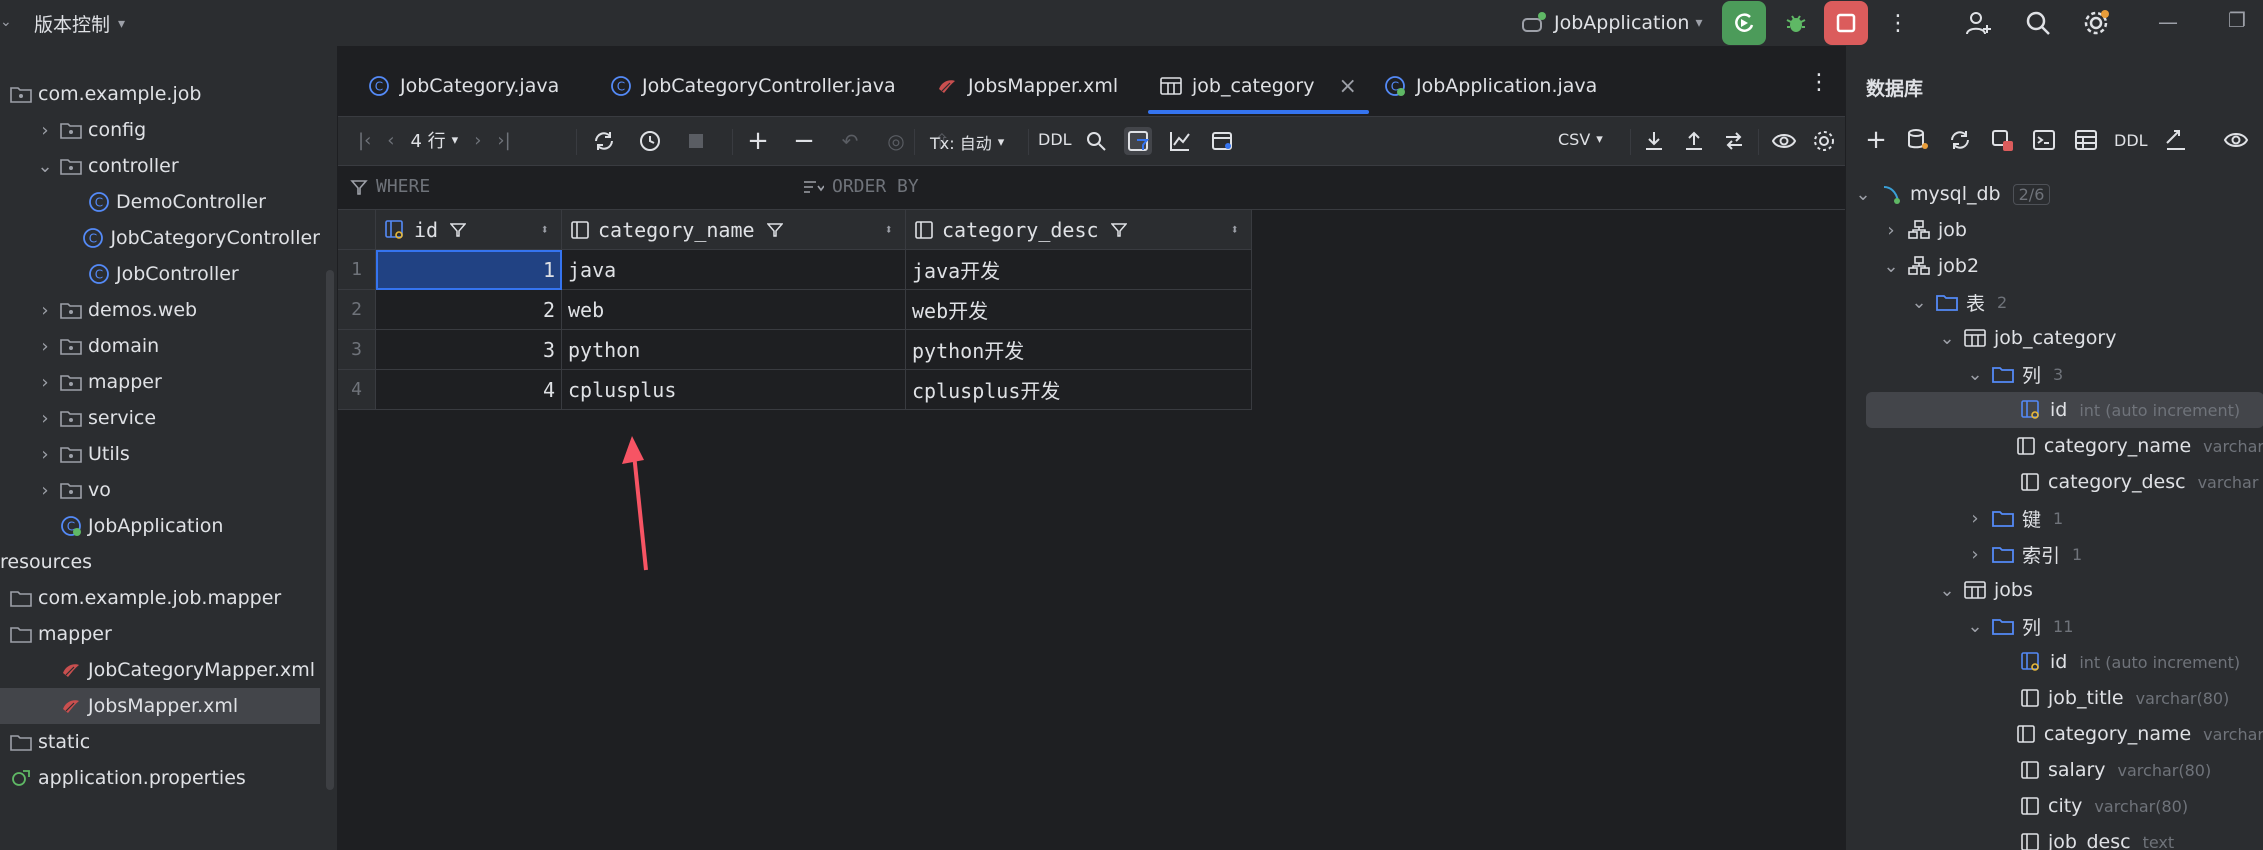  I want to click on tree-item-application-properties: application.properties, so click(160, 778).